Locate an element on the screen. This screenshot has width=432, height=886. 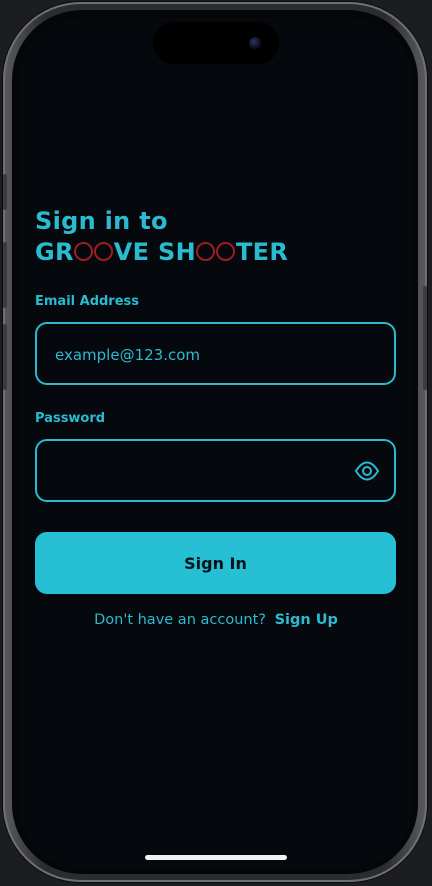
brand-logo: GR VE SH TER is located at coordinates (161, 252).